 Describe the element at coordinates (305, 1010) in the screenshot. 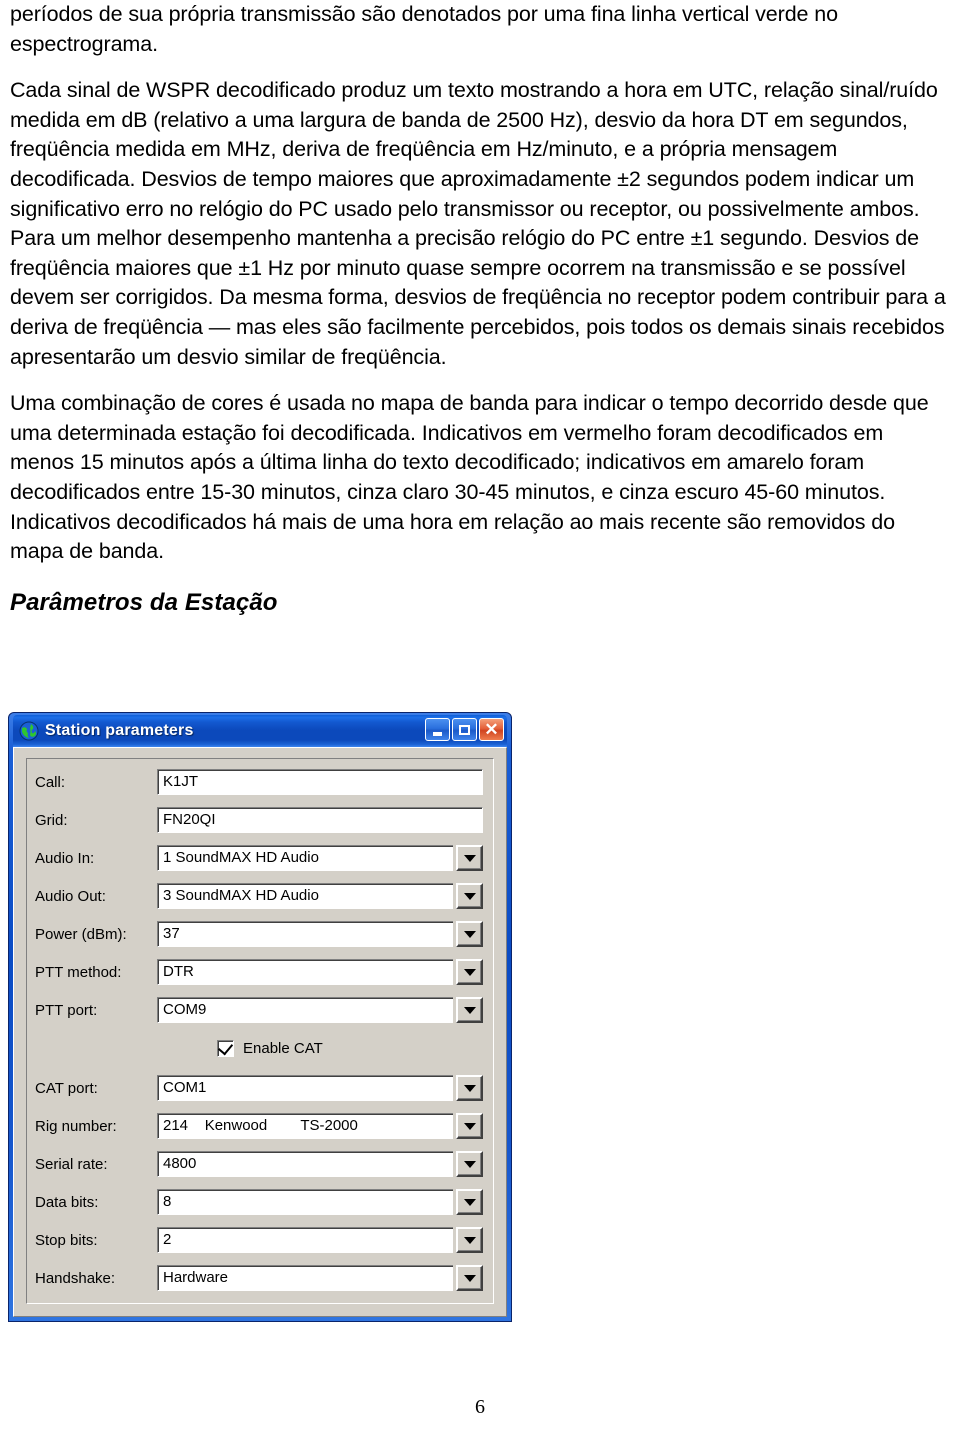

I see `ptt-port-value: COM9` at that location.